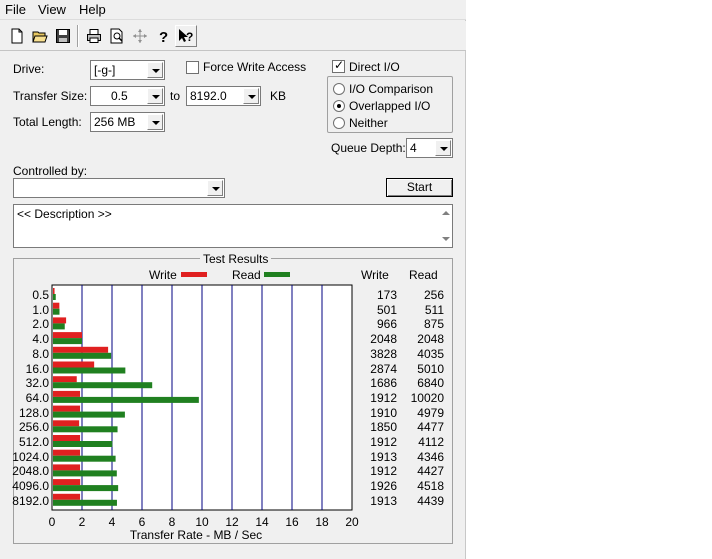 This screenshot has width=712, height=559. I want to click on y-tick-label: 1.0, so click(40, 309).